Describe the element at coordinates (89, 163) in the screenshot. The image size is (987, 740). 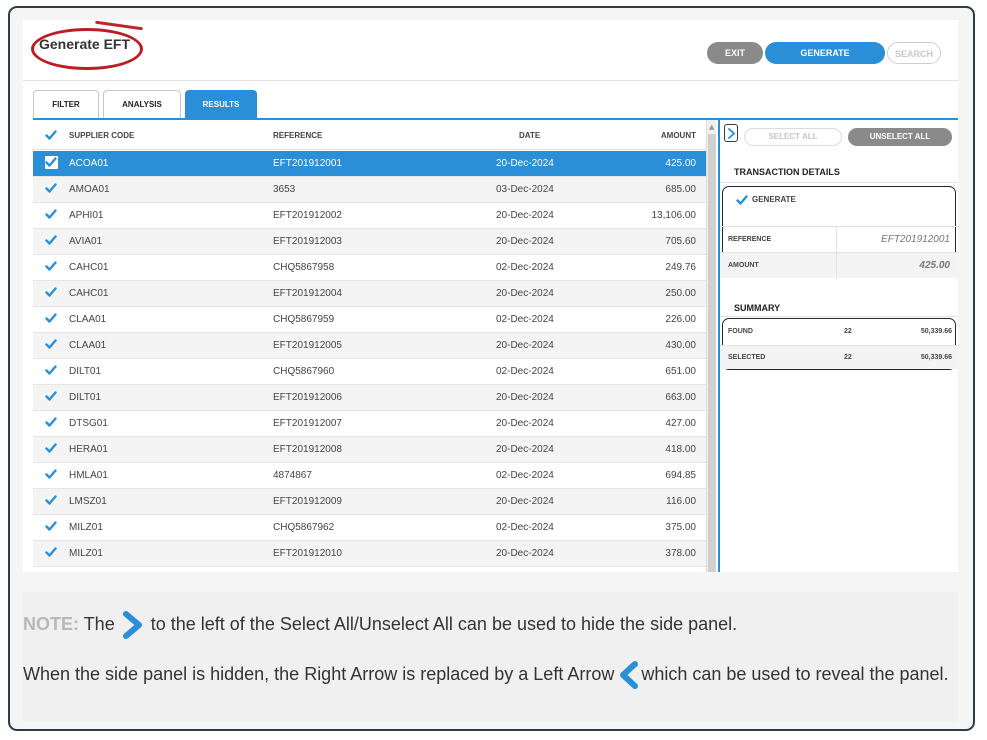
I see `cell-supplier-code: ACOA01` at that location.